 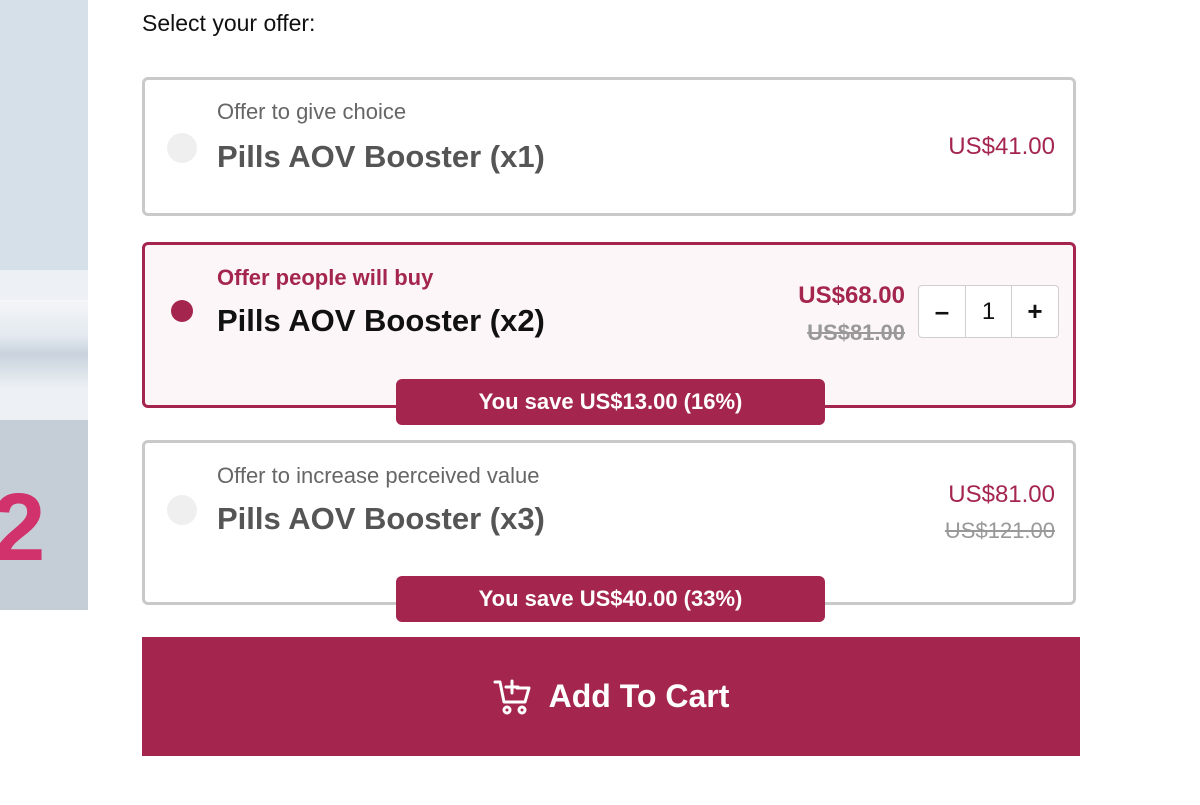 What do you see at coordinates (312, 111) in the screenshot?
I see `offer-subtitle: Offer to give choice` at bounding box center [312, 111].